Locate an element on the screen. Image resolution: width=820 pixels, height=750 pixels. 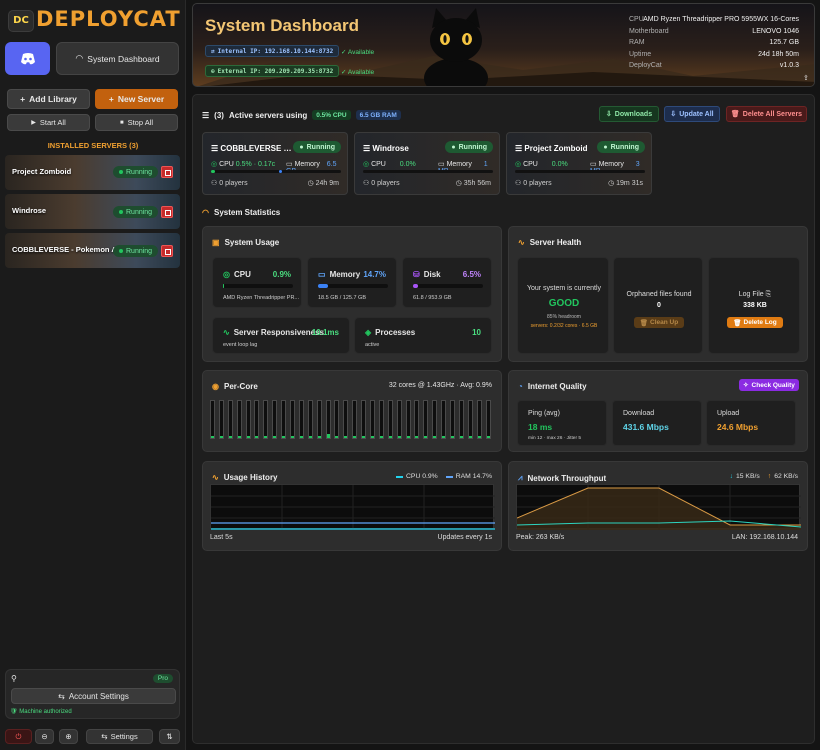
server-card-metrics: ◎ CPU 0.0% ▭ Memory 3 MB is located at coordinates (577, 168).